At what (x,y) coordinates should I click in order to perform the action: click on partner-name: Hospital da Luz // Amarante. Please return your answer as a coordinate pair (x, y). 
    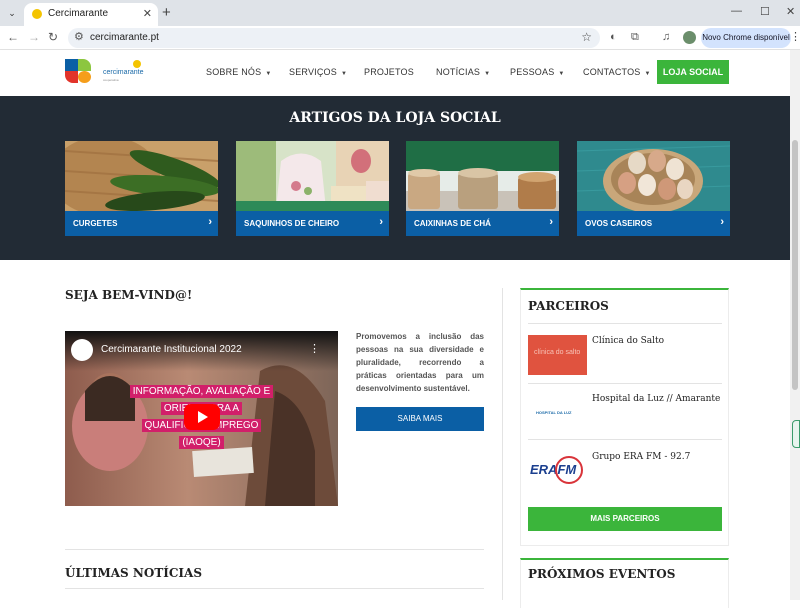
    Looking at the image, I should click on (656, 399).